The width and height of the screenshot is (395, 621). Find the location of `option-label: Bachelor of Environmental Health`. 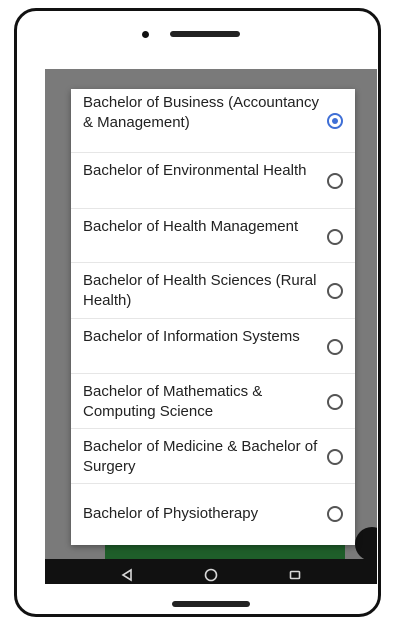

option-label: Bachelor of Environmental Health is located at coordinates (195, 170).